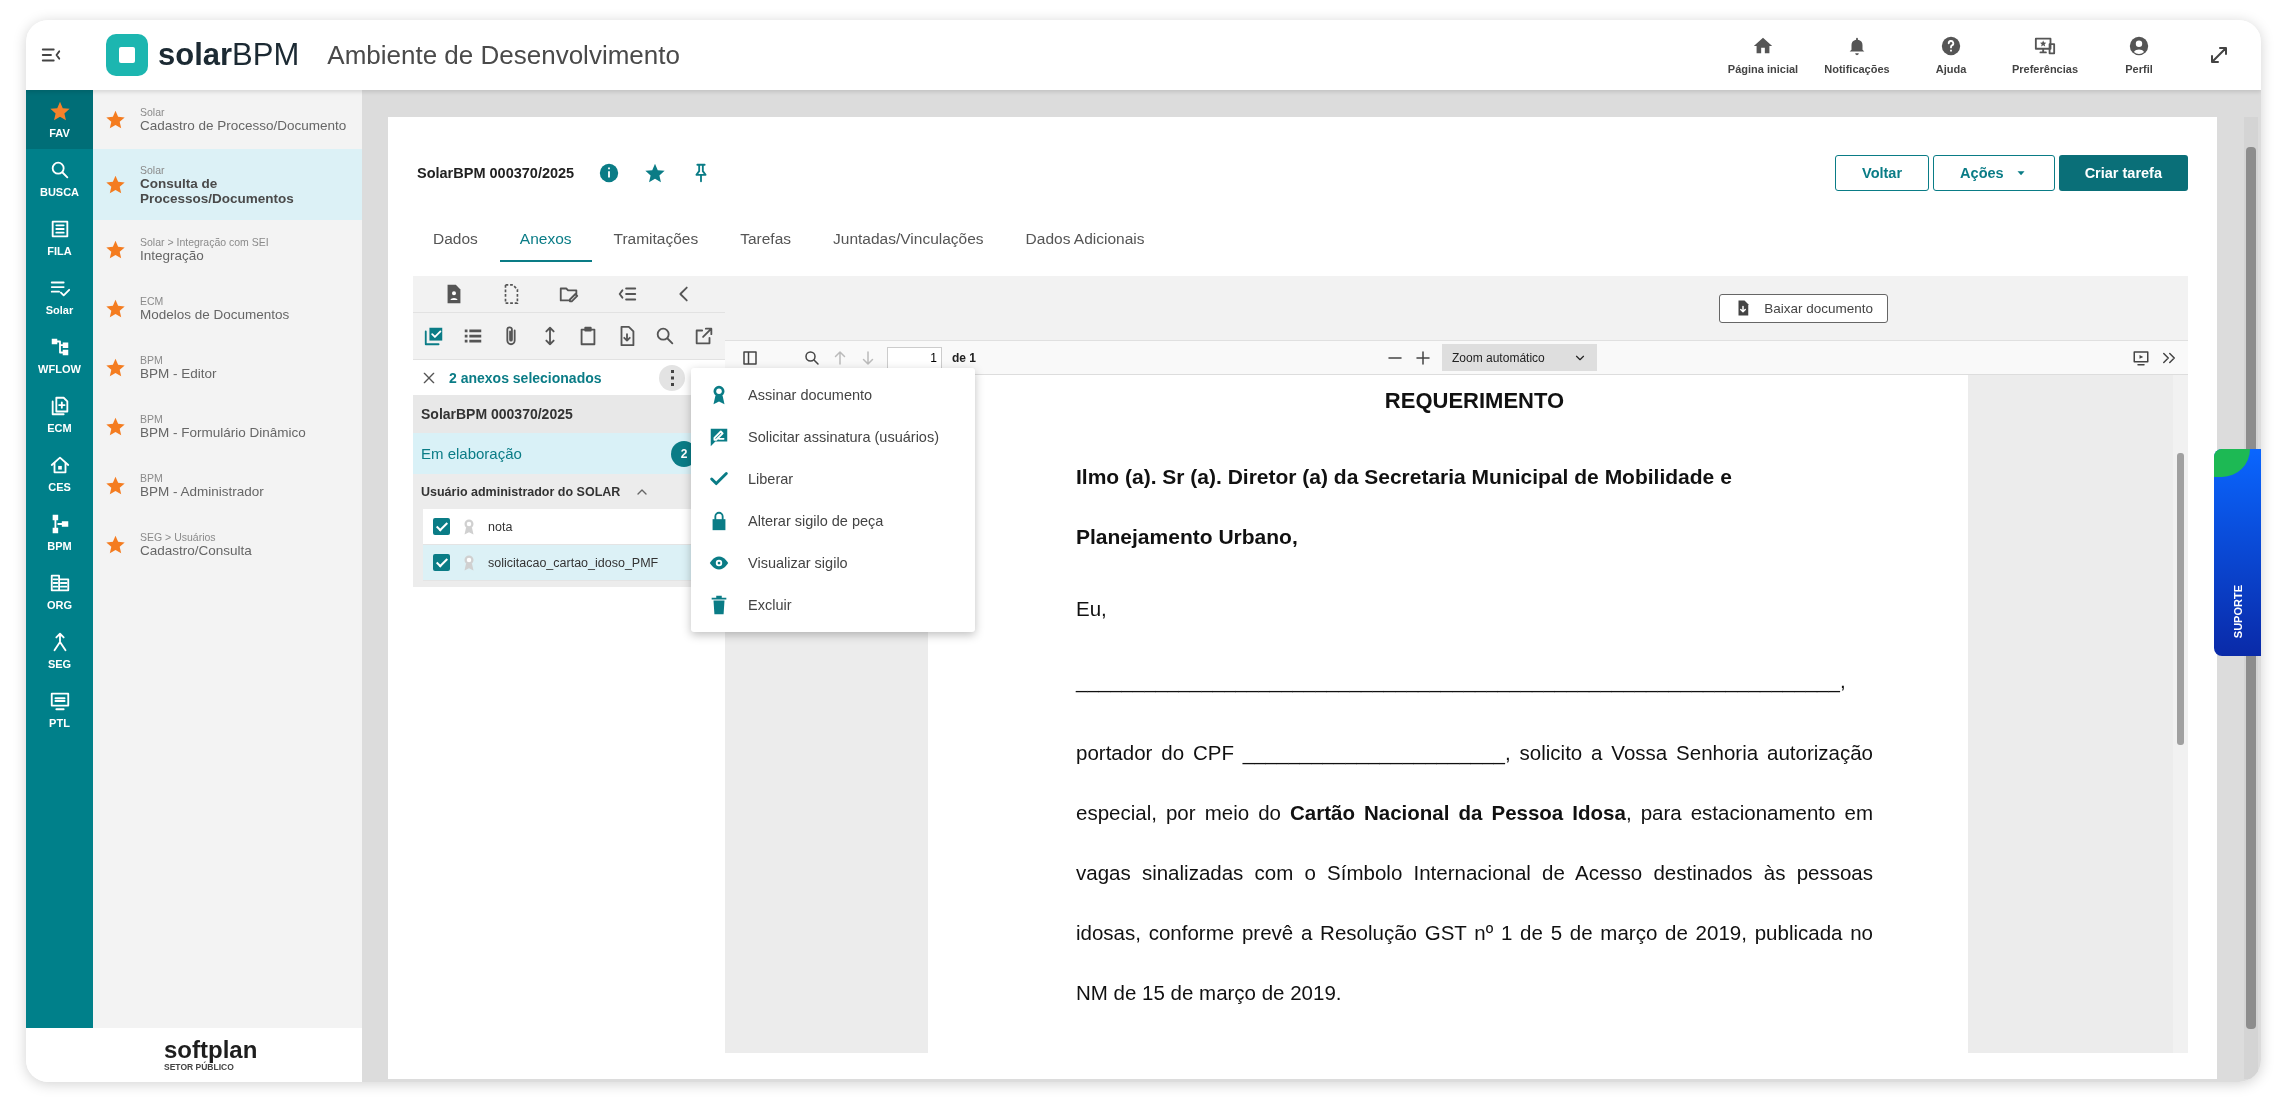  What do you see at coordinates (833, 605) in the screenshot?
I see `menu-item: Excluir` at bounding box center [833, 605].